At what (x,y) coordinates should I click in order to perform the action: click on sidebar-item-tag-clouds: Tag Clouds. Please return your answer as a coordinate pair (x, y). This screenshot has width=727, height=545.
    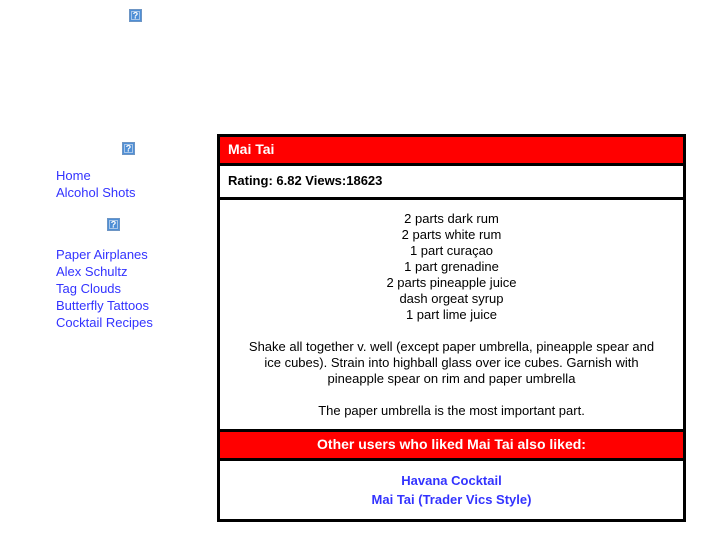
    Looking at the image, I should click on (104, 288).